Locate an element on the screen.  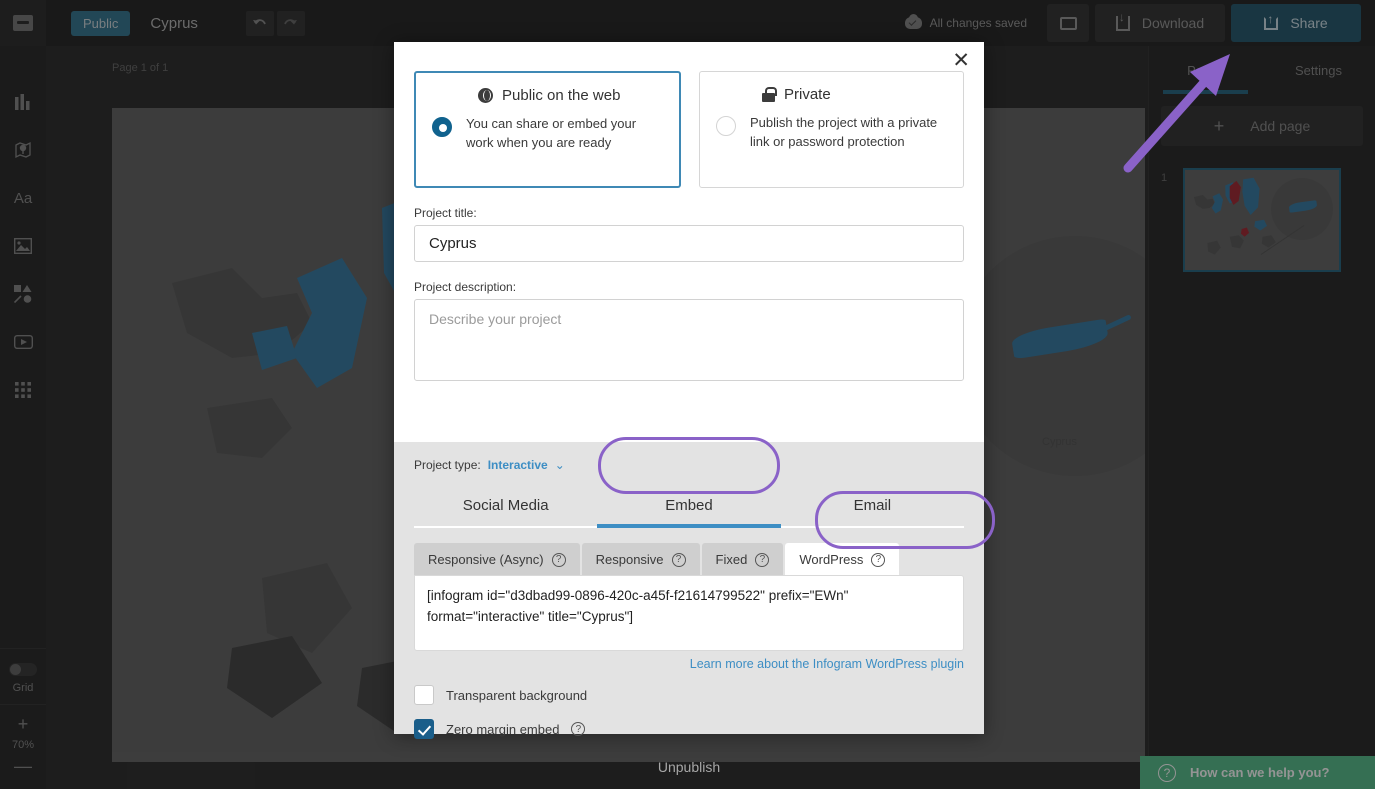
zero-margin-label: Zero margin embed is located at coordinates (503, 729).